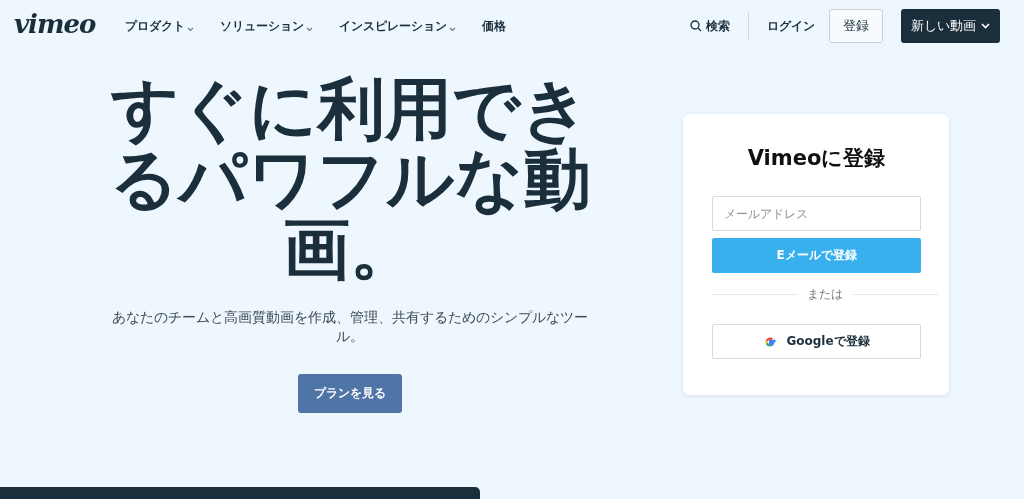 This screenshot has height=499, width=1024. I want to click on nav-link: 価格, so click(494, 26).